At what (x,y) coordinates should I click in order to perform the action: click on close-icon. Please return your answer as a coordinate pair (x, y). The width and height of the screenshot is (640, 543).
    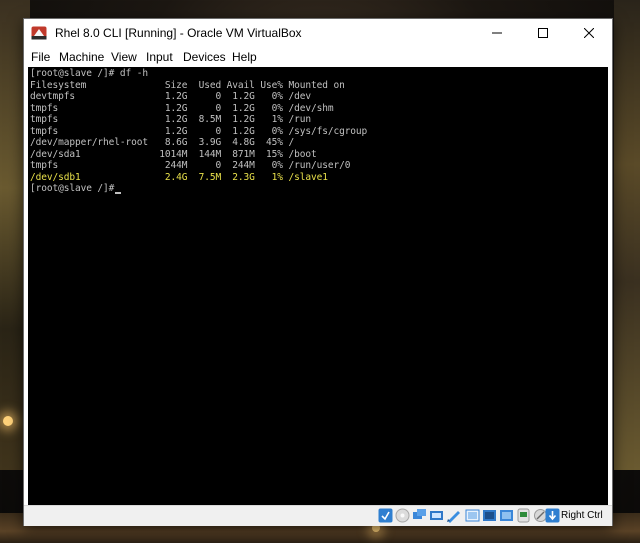
    Looking at the image, I should click on (589, 33).